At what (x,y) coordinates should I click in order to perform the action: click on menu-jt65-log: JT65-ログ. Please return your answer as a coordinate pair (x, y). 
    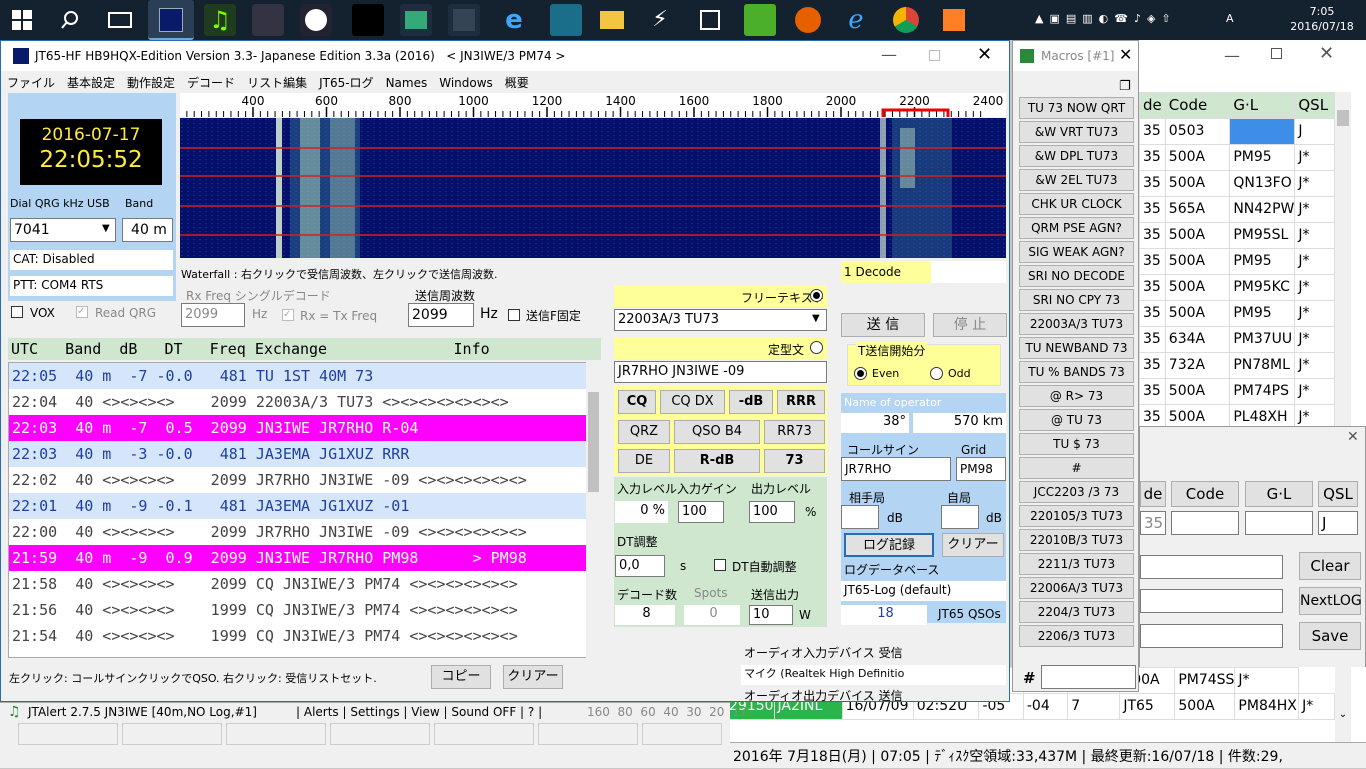
    Looking at the image, I should click on (346, 82).